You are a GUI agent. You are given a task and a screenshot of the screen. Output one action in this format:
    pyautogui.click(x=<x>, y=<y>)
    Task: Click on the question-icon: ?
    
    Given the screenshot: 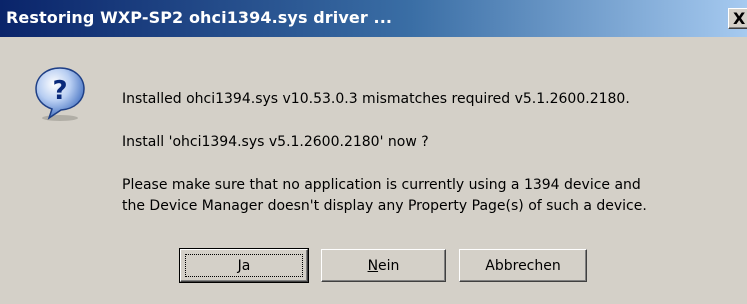 What is the action you would take?
    pyautogui.click(x=60, y=94)
    